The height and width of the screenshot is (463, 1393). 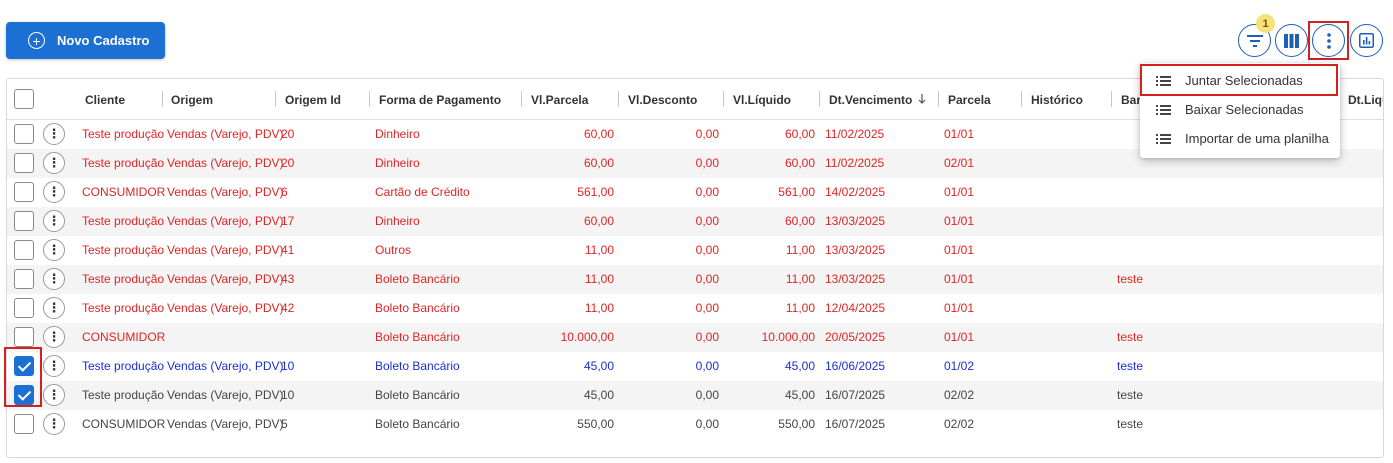 What do you see at coordinates (662, 100) in the screenshot?
I see `col-header-vl-desconto: Vl.Desconto` at bounding box center [662, 100].